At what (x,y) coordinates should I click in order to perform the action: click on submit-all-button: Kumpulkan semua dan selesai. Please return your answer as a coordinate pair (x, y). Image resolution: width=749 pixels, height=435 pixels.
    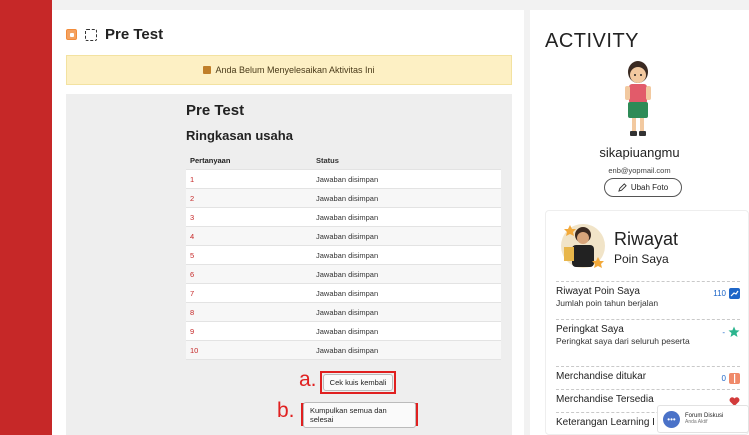
    Looking at the image, I should click on (359, 414).